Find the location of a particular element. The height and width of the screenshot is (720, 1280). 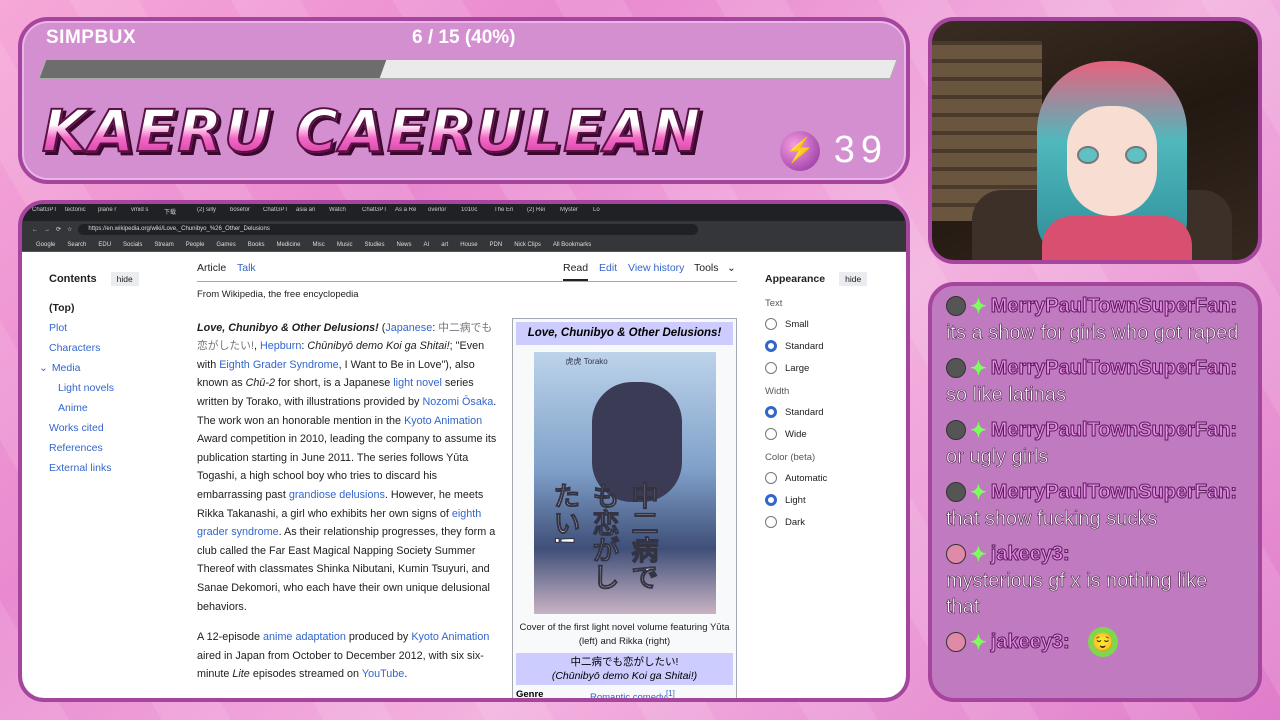

tab-tools: Tools is located at coordinates (706, 268).